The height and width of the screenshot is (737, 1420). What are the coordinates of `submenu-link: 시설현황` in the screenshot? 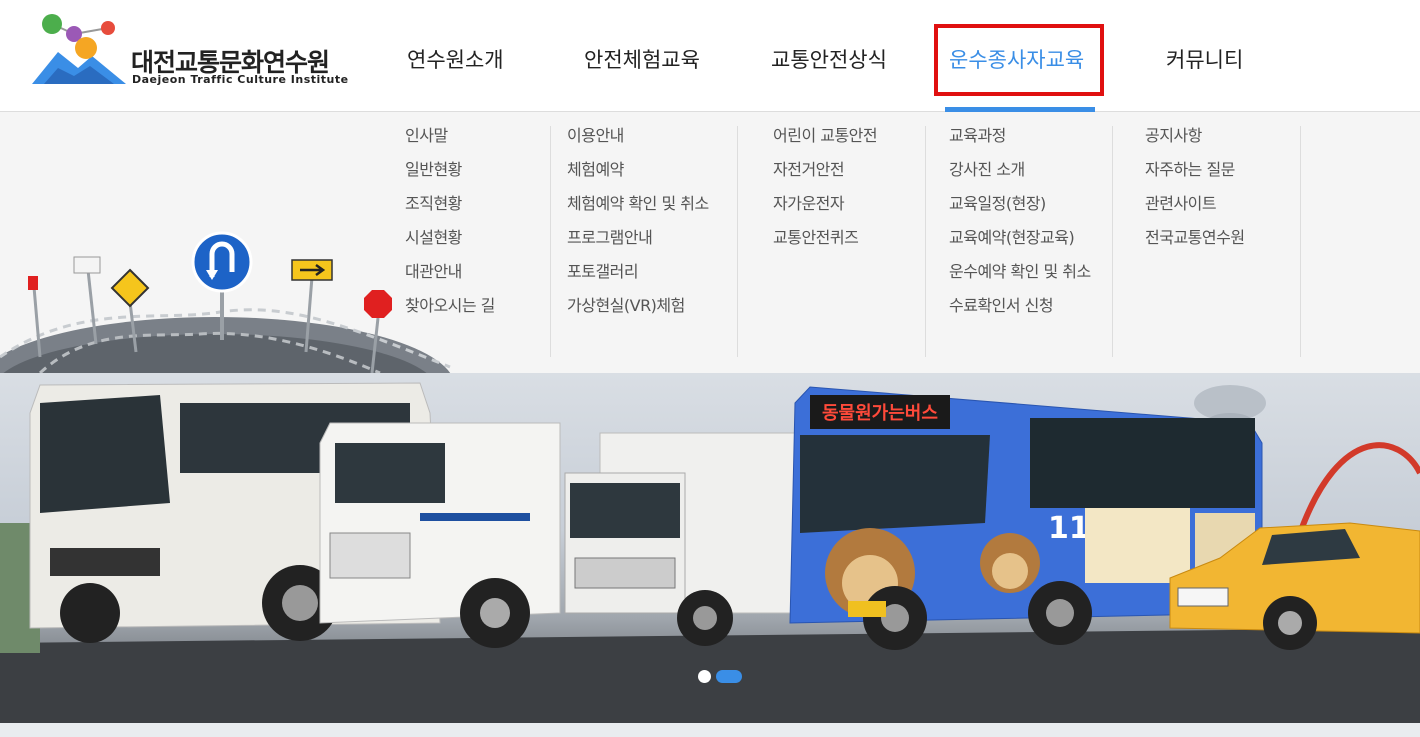 It's located at (475, 238).